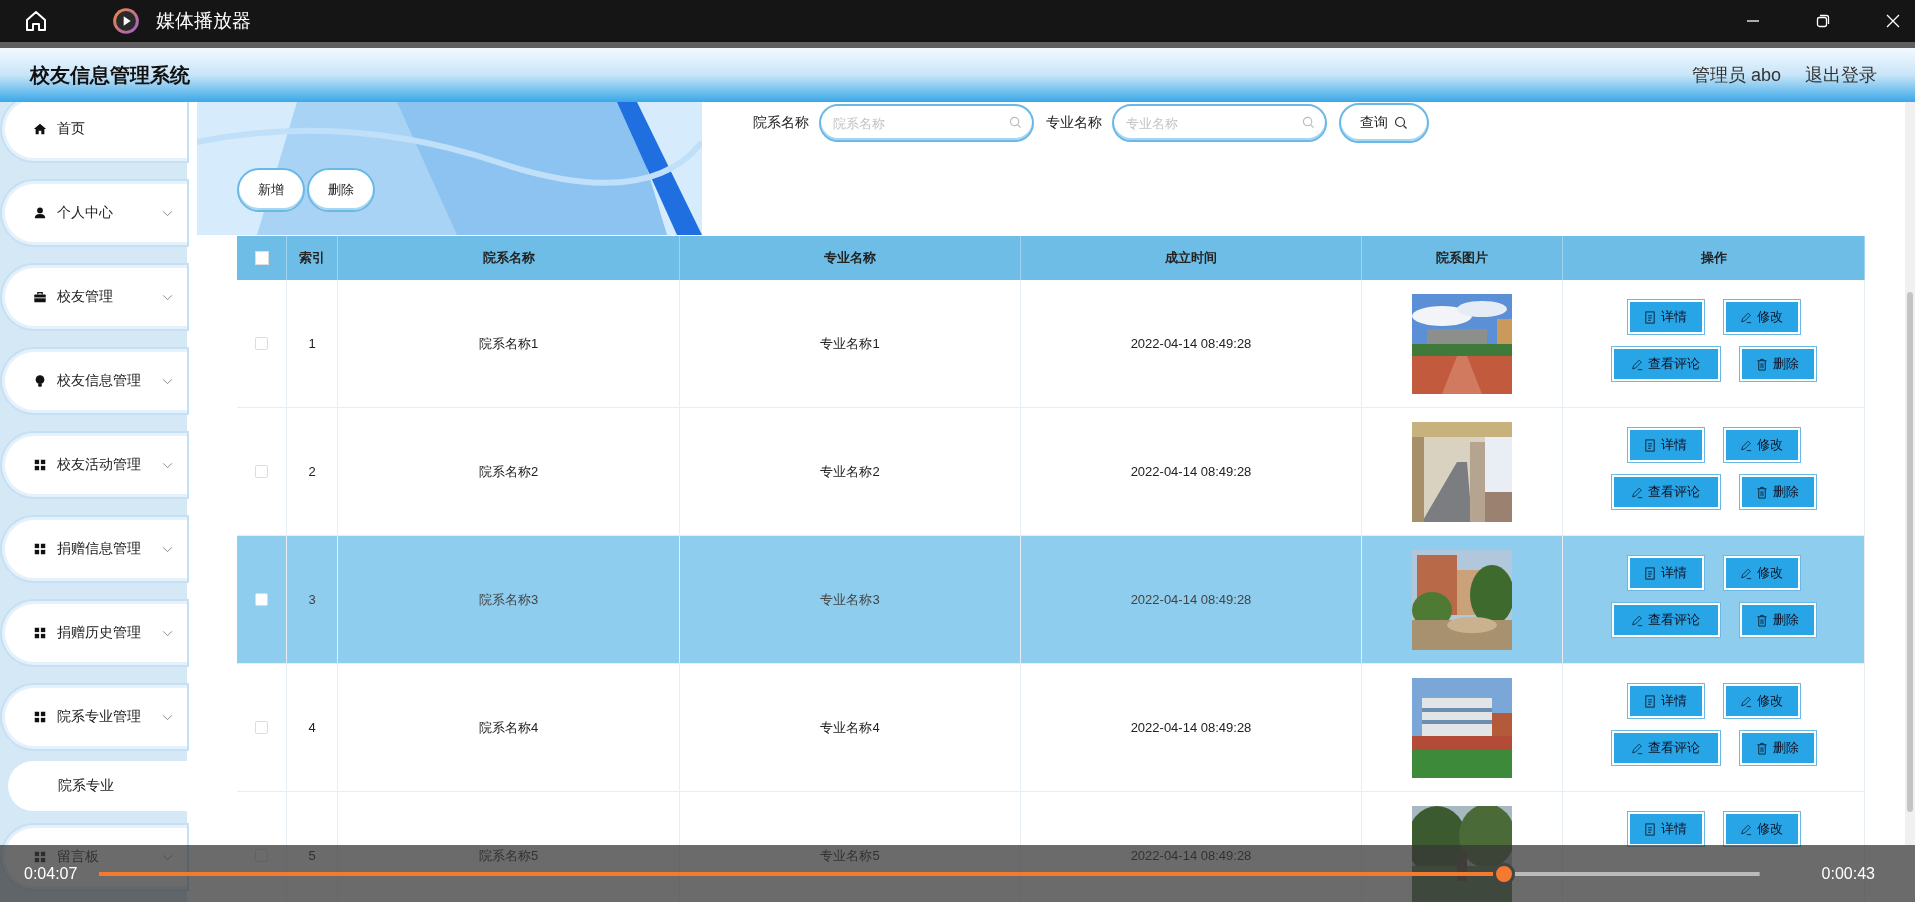 The image size is (1915, 902). Describe the element at coordinates (99, 549) in the screenshot. I see `menu-label: 捐赠信息管理` at that location.